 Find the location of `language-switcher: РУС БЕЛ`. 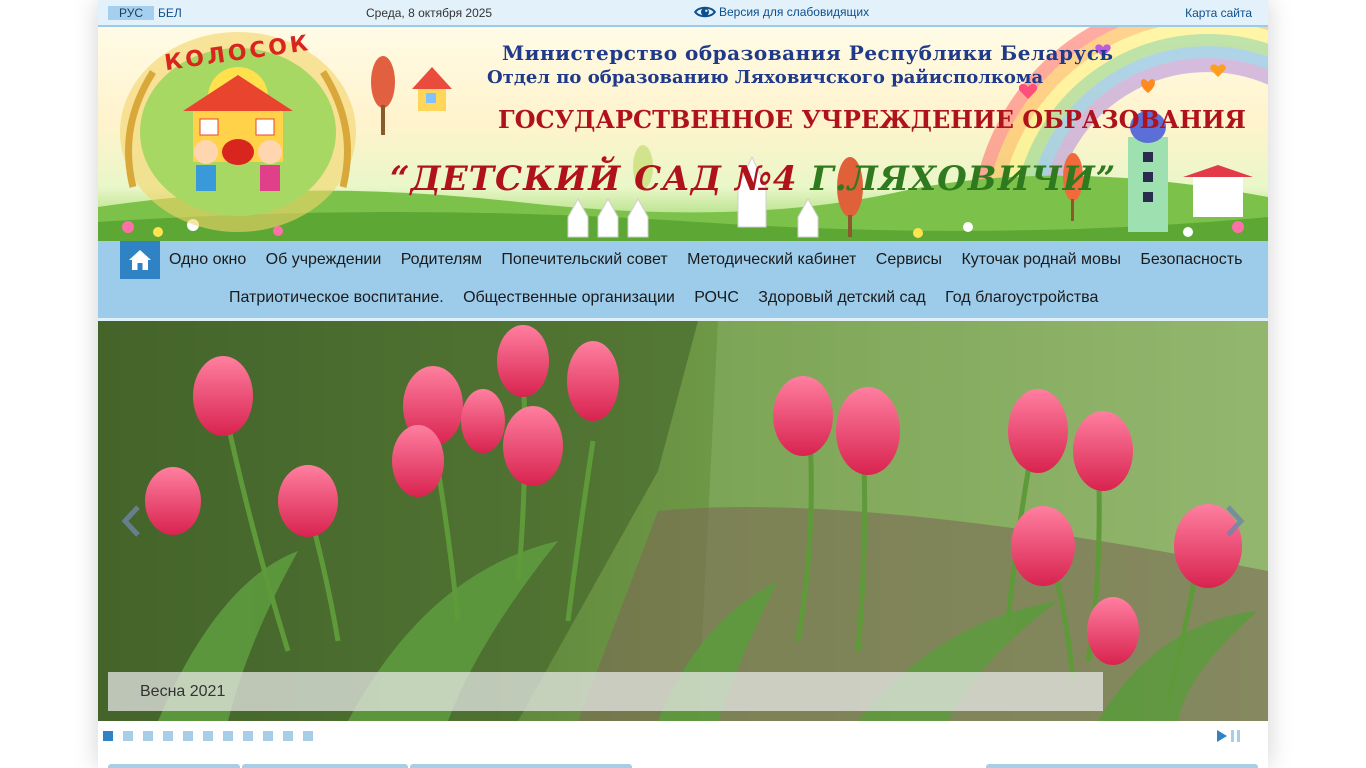

language-switcher: РУС БЕЛ is located at coordinates (145, 13).